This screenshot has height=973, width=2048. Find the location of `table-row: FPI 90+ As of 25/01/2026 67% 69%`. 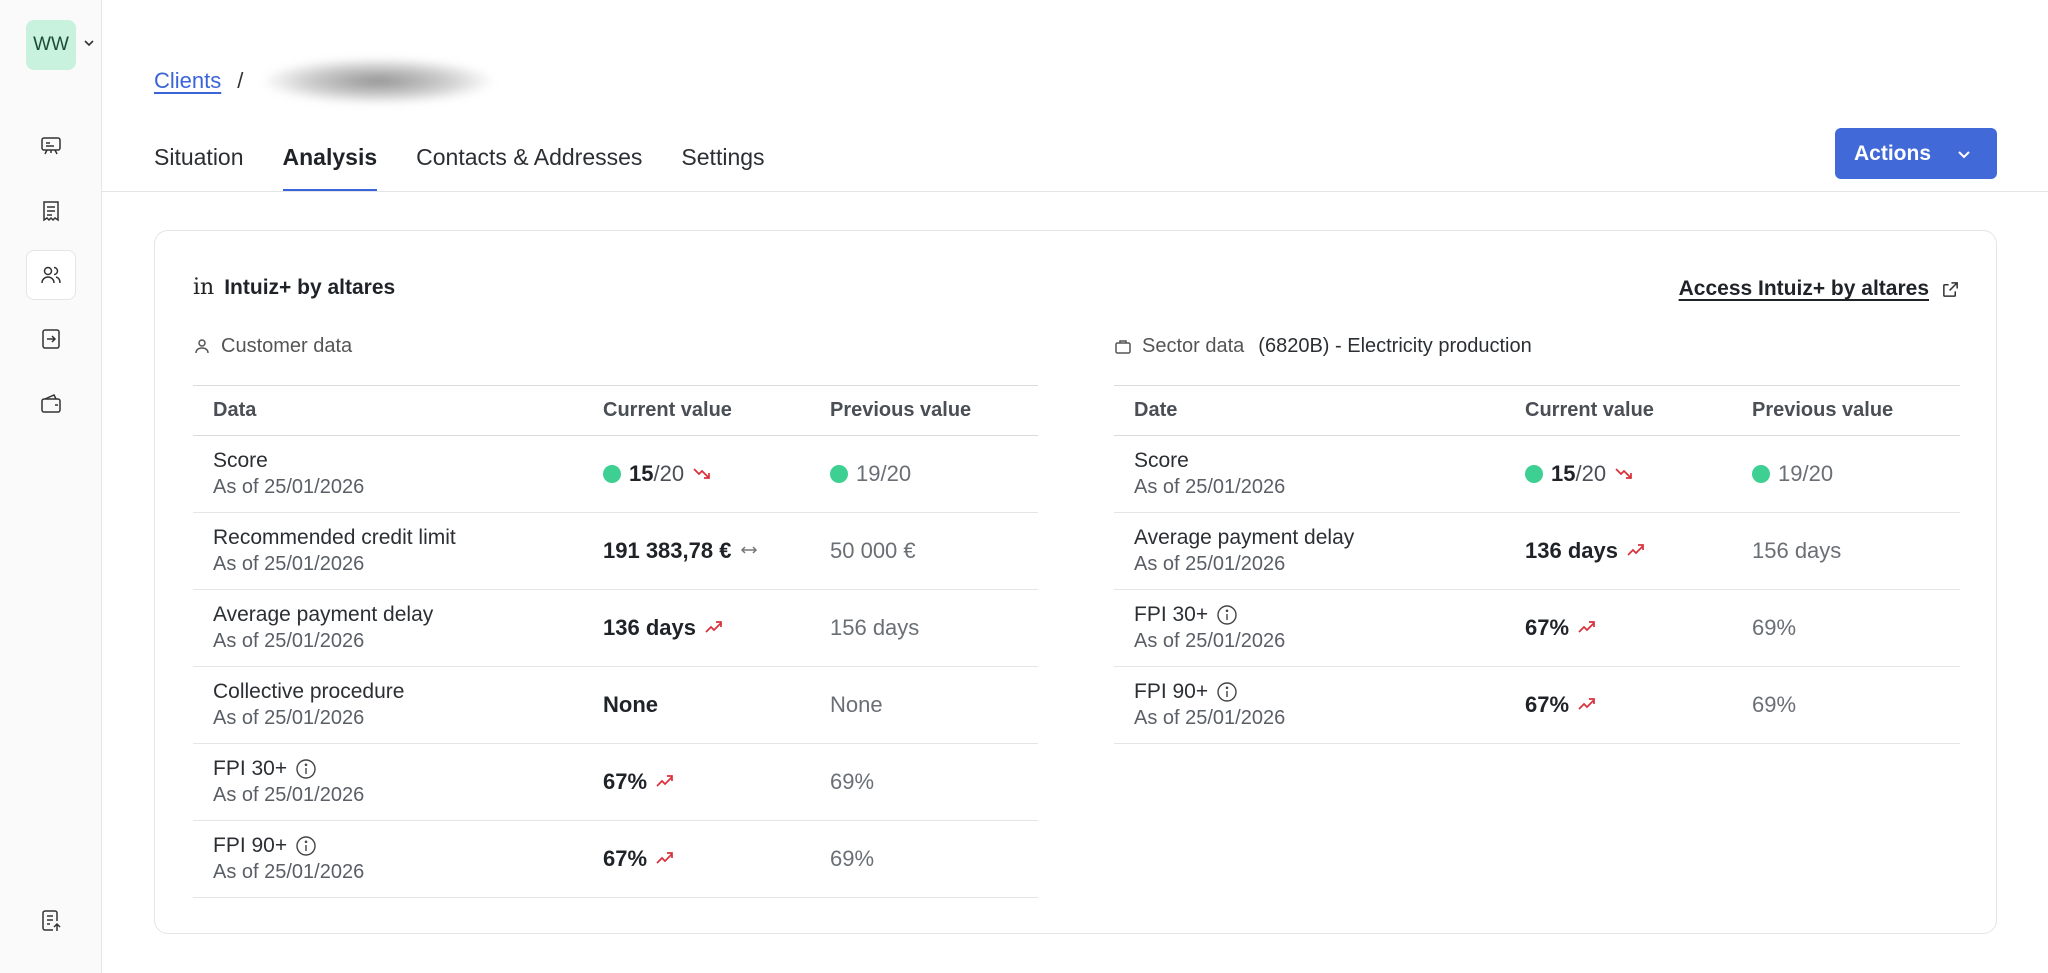

table-row: FPI 90+ As of 25/01/2026 67% 69% is located at coordinates (1537, 705).